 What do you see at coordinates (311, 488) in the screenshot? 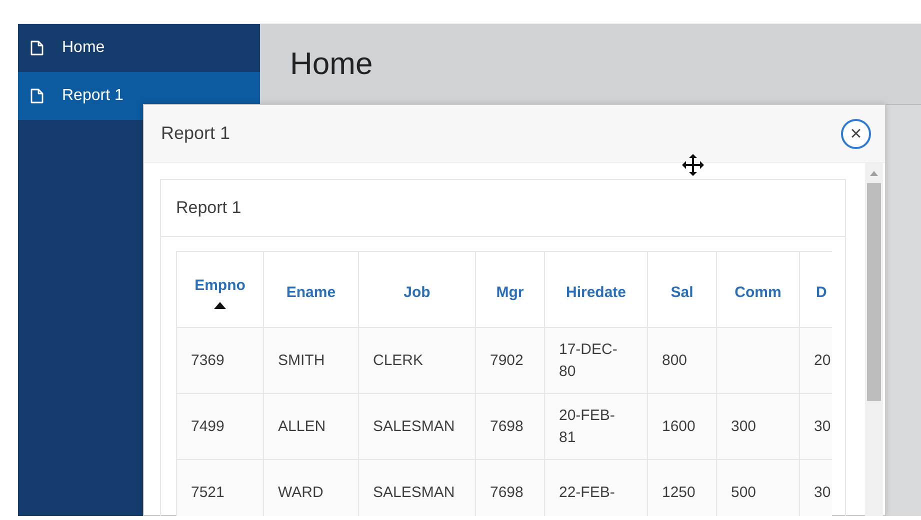
I see `table-cell: WARD` at bounding box center [311, 488].